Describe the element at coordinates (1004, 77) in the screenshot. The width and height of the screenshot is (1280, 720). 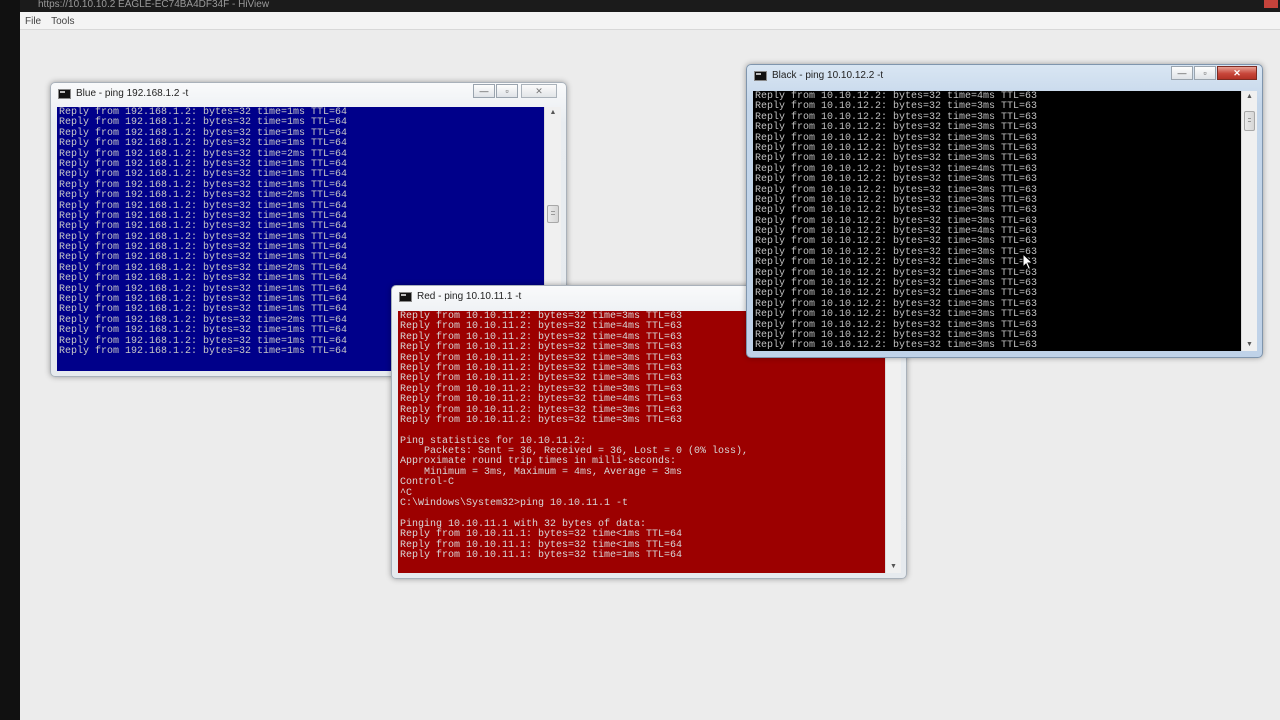
I see `window-titlebar: Black - ping 10.10.12.2 -t — ▫ ✕` at that location.